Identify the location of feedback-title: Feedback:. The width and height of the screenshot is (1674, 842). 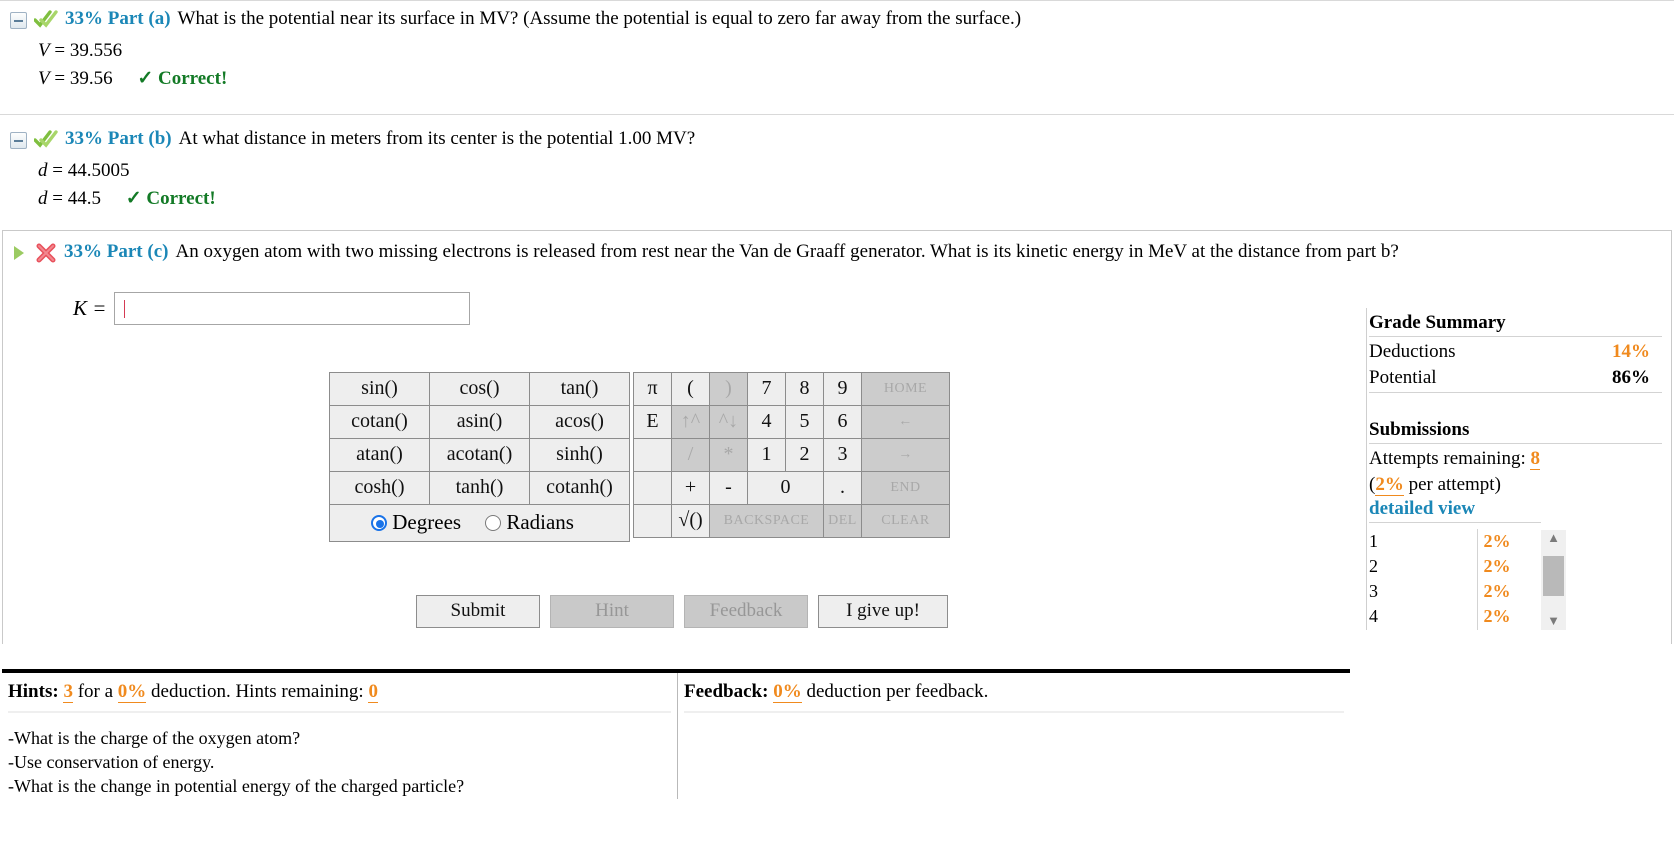
(726, 691).